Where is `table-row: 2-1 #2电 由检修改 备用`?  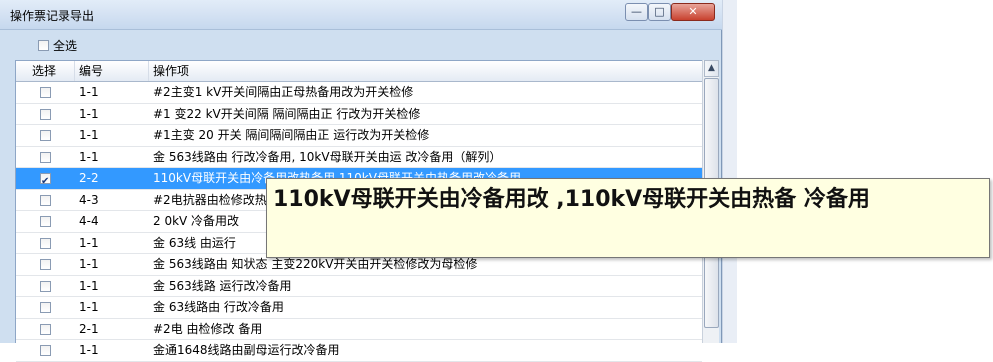
table-row: 2-1 #2电 由检修改 备用 is located at coordinates (359, 329).